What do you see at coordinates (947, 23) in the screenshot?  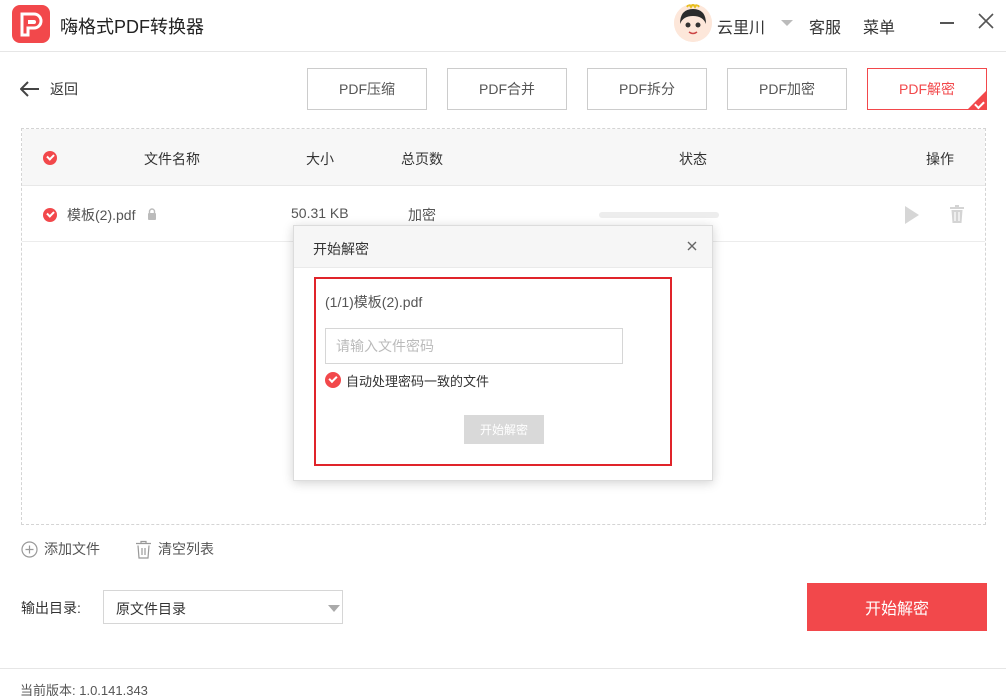 I see `minimize-icon` at bounding box center [947, 23].